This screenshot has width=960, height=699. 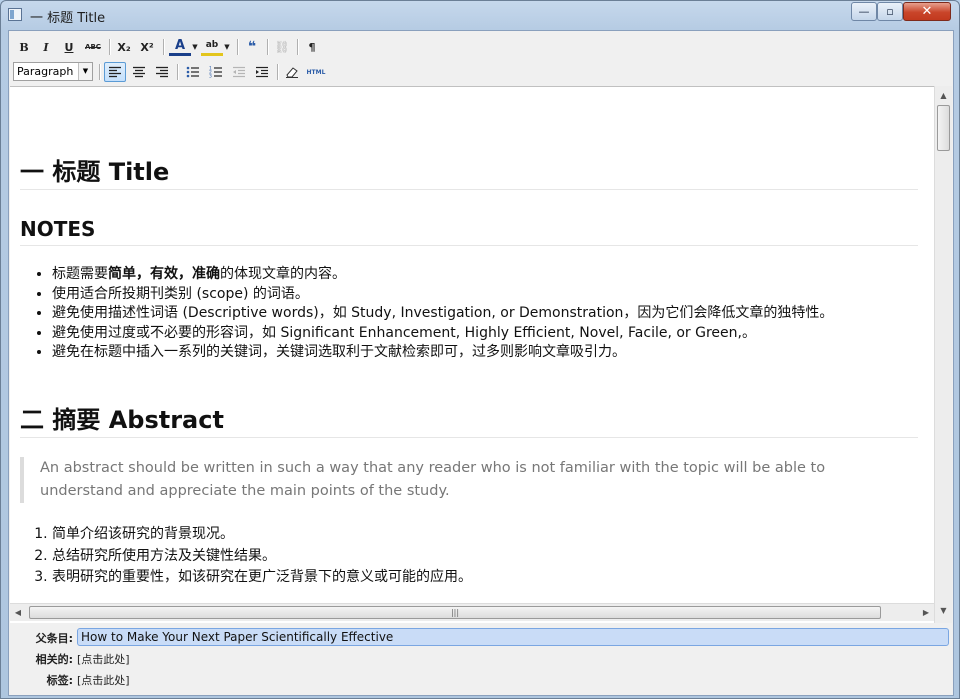 I want to click on maximize-button: ▫, so click(x=890, y=11).